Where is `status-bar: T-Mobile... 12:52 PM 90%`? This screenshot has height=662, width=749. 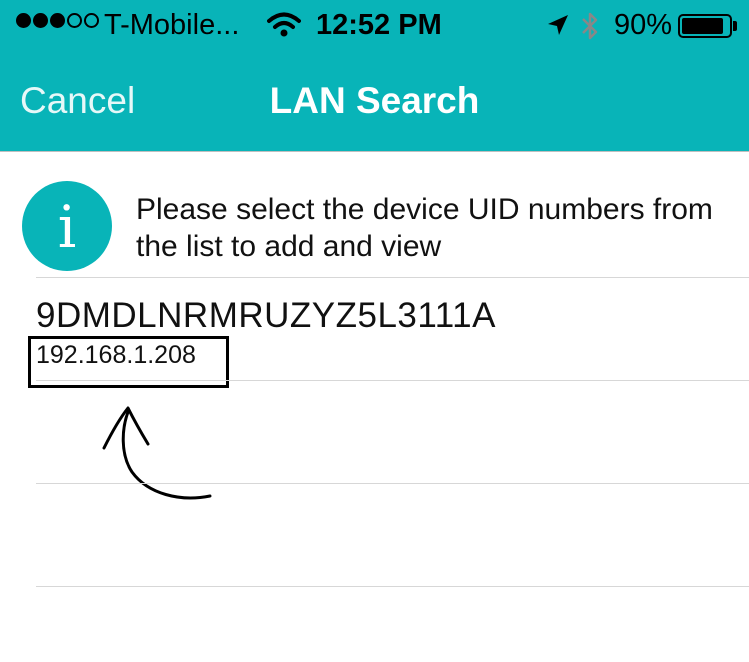
status-bar: T-Mobile... 12:52 PM 90% is located at coordinates (374, 26).